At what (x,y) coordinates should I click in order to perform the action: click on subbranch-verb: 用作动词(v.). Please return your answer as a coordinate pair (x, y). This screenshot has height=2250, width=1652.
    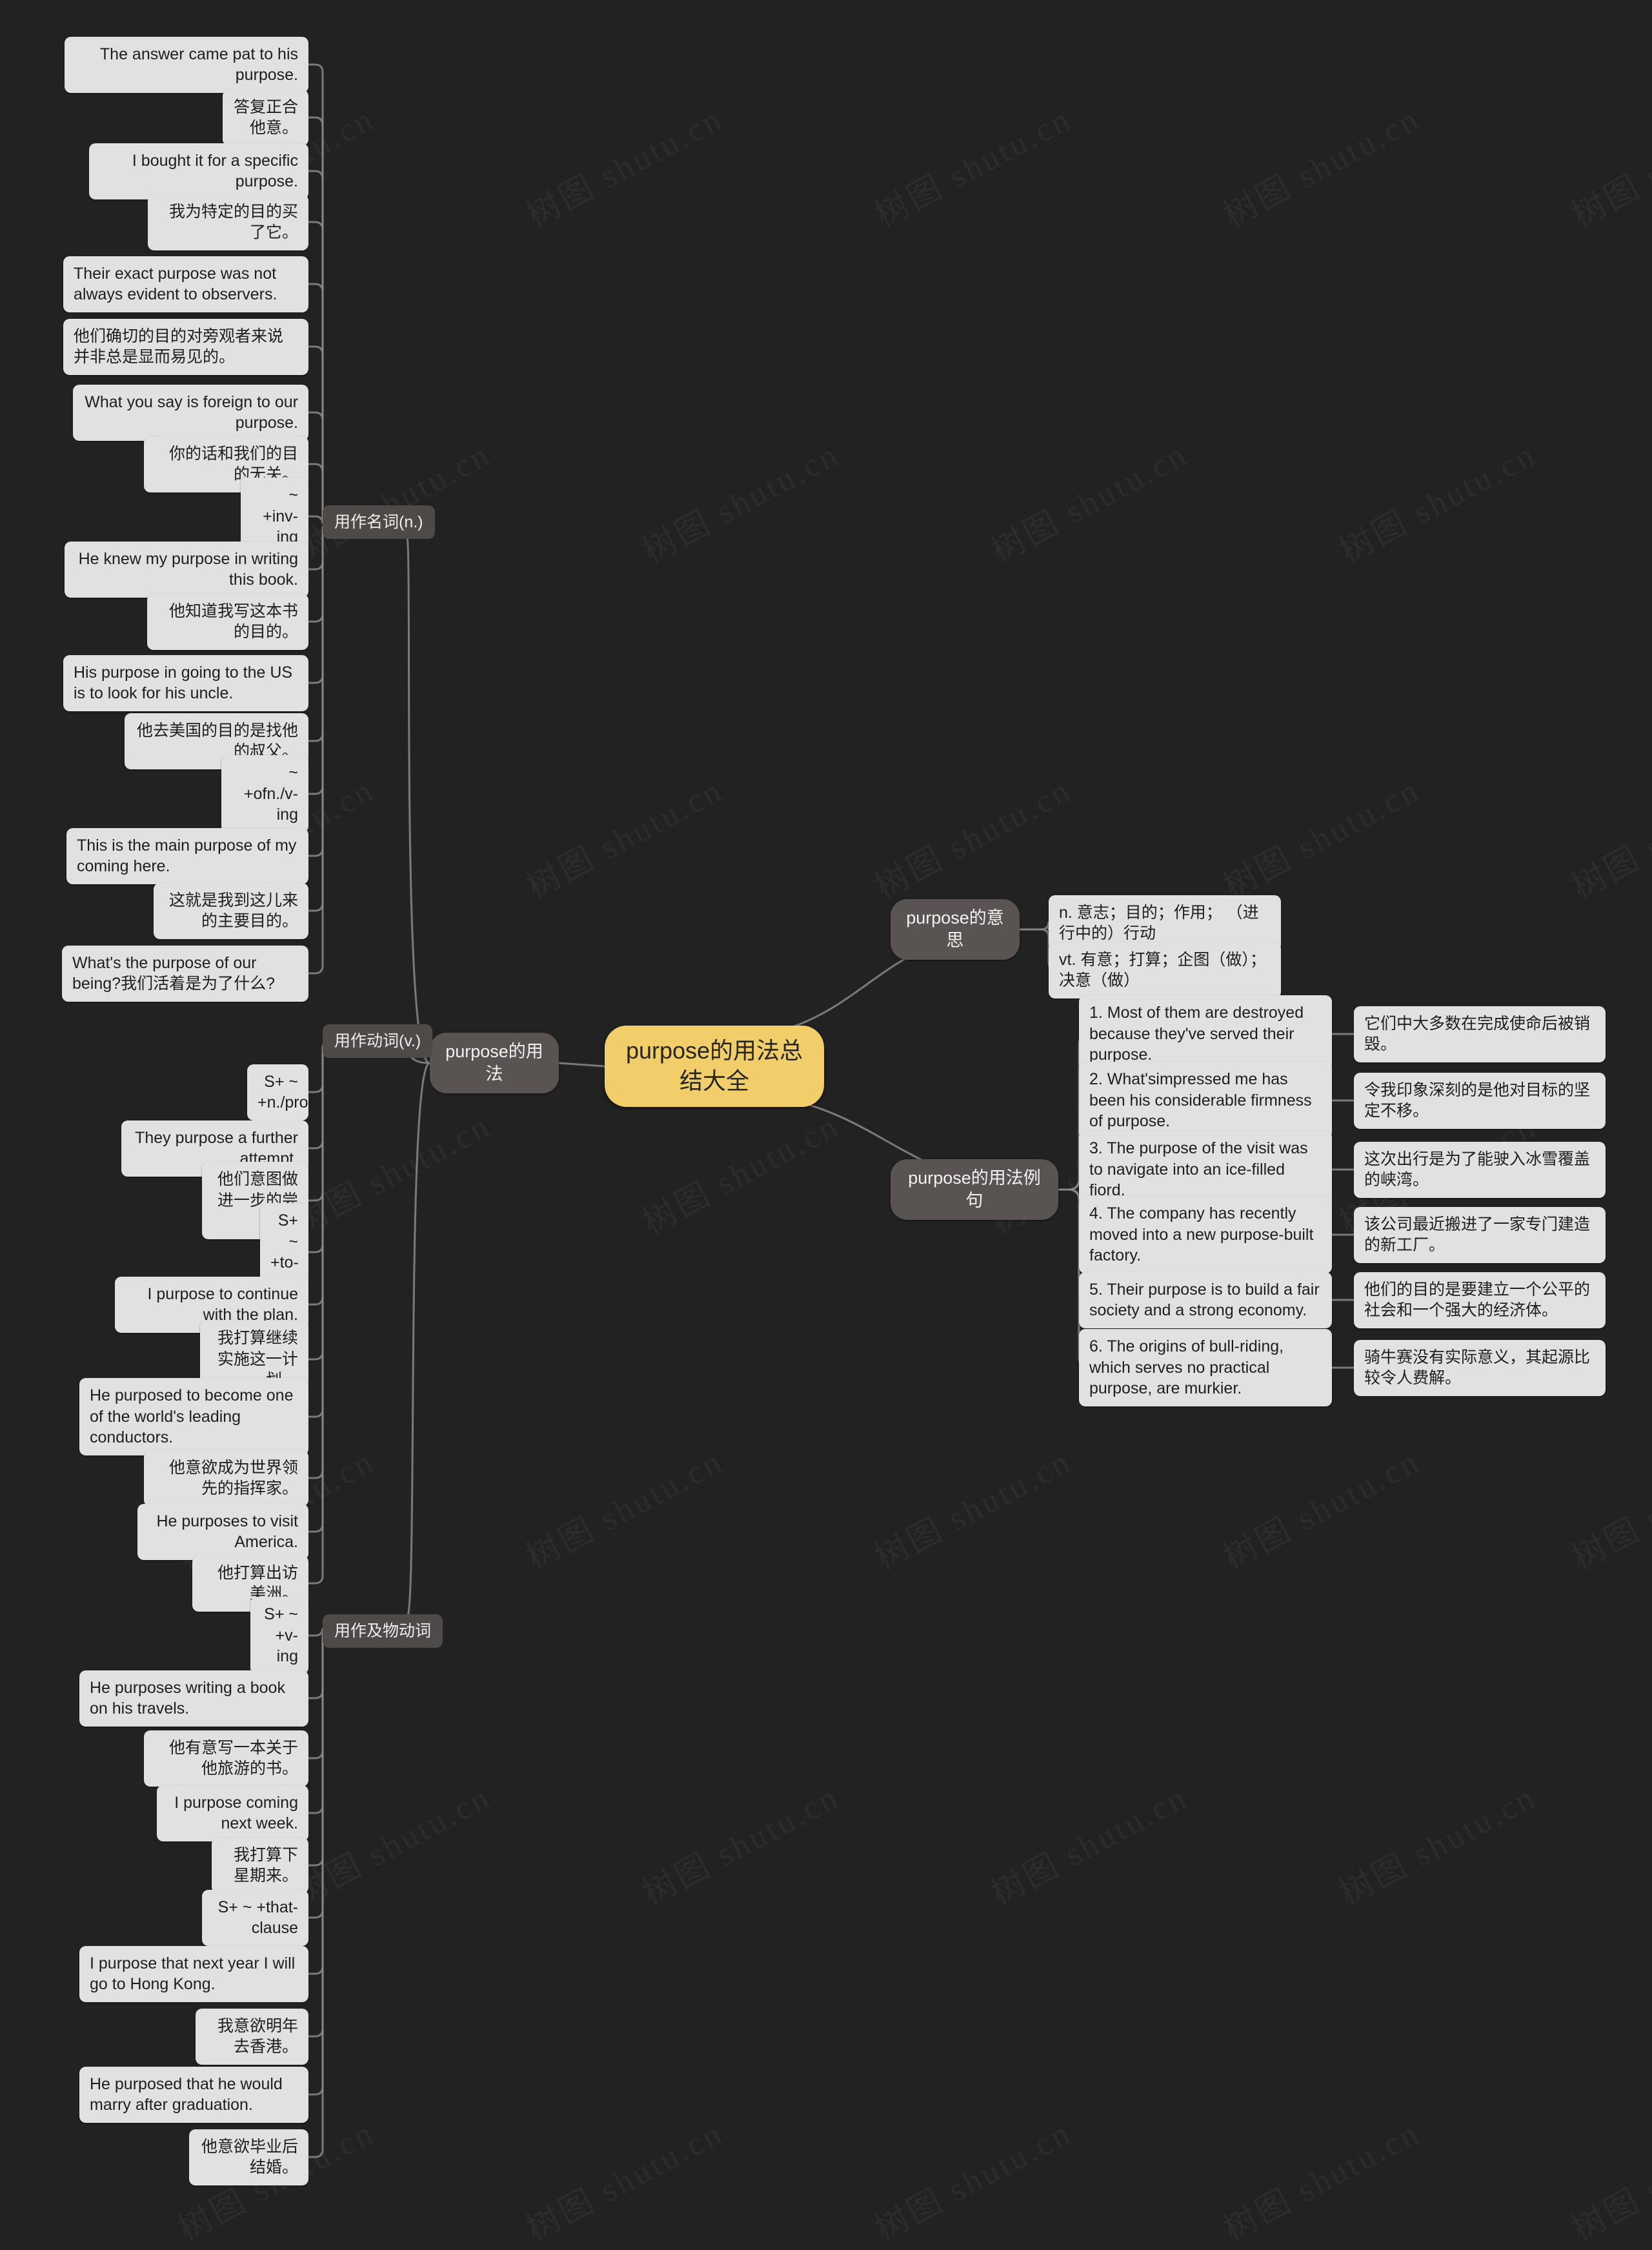
    Looking at the image, I should click on (378, 1041).